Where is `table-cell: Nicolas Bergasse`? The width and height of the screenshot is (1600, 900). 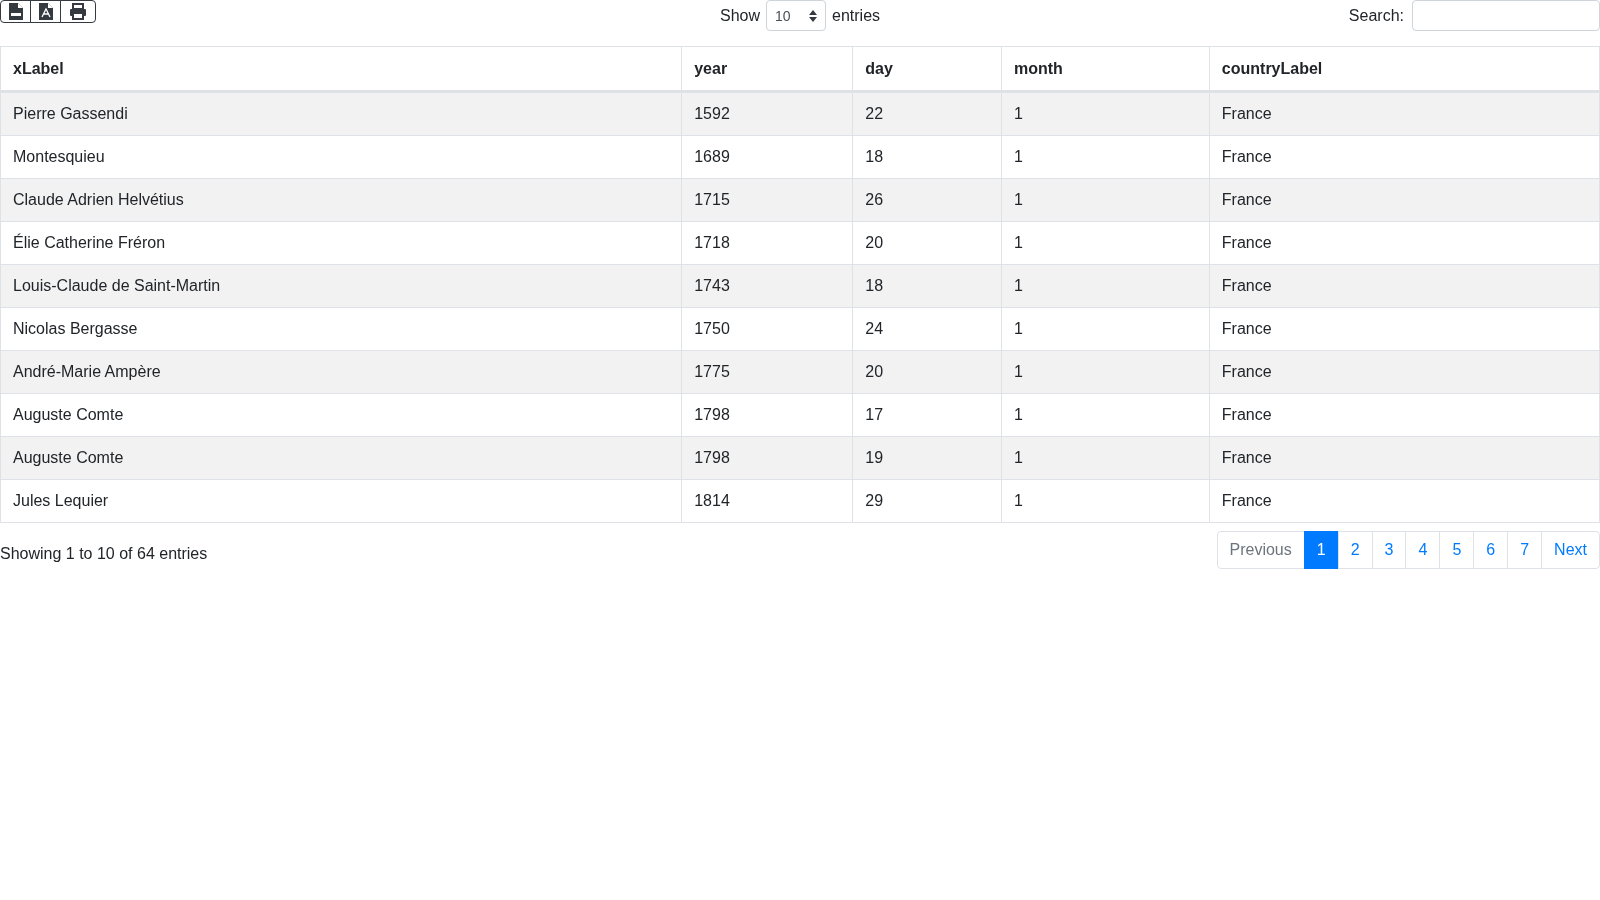 table-cell: Nicolas Bergasse is located at coordinates (341, 329).